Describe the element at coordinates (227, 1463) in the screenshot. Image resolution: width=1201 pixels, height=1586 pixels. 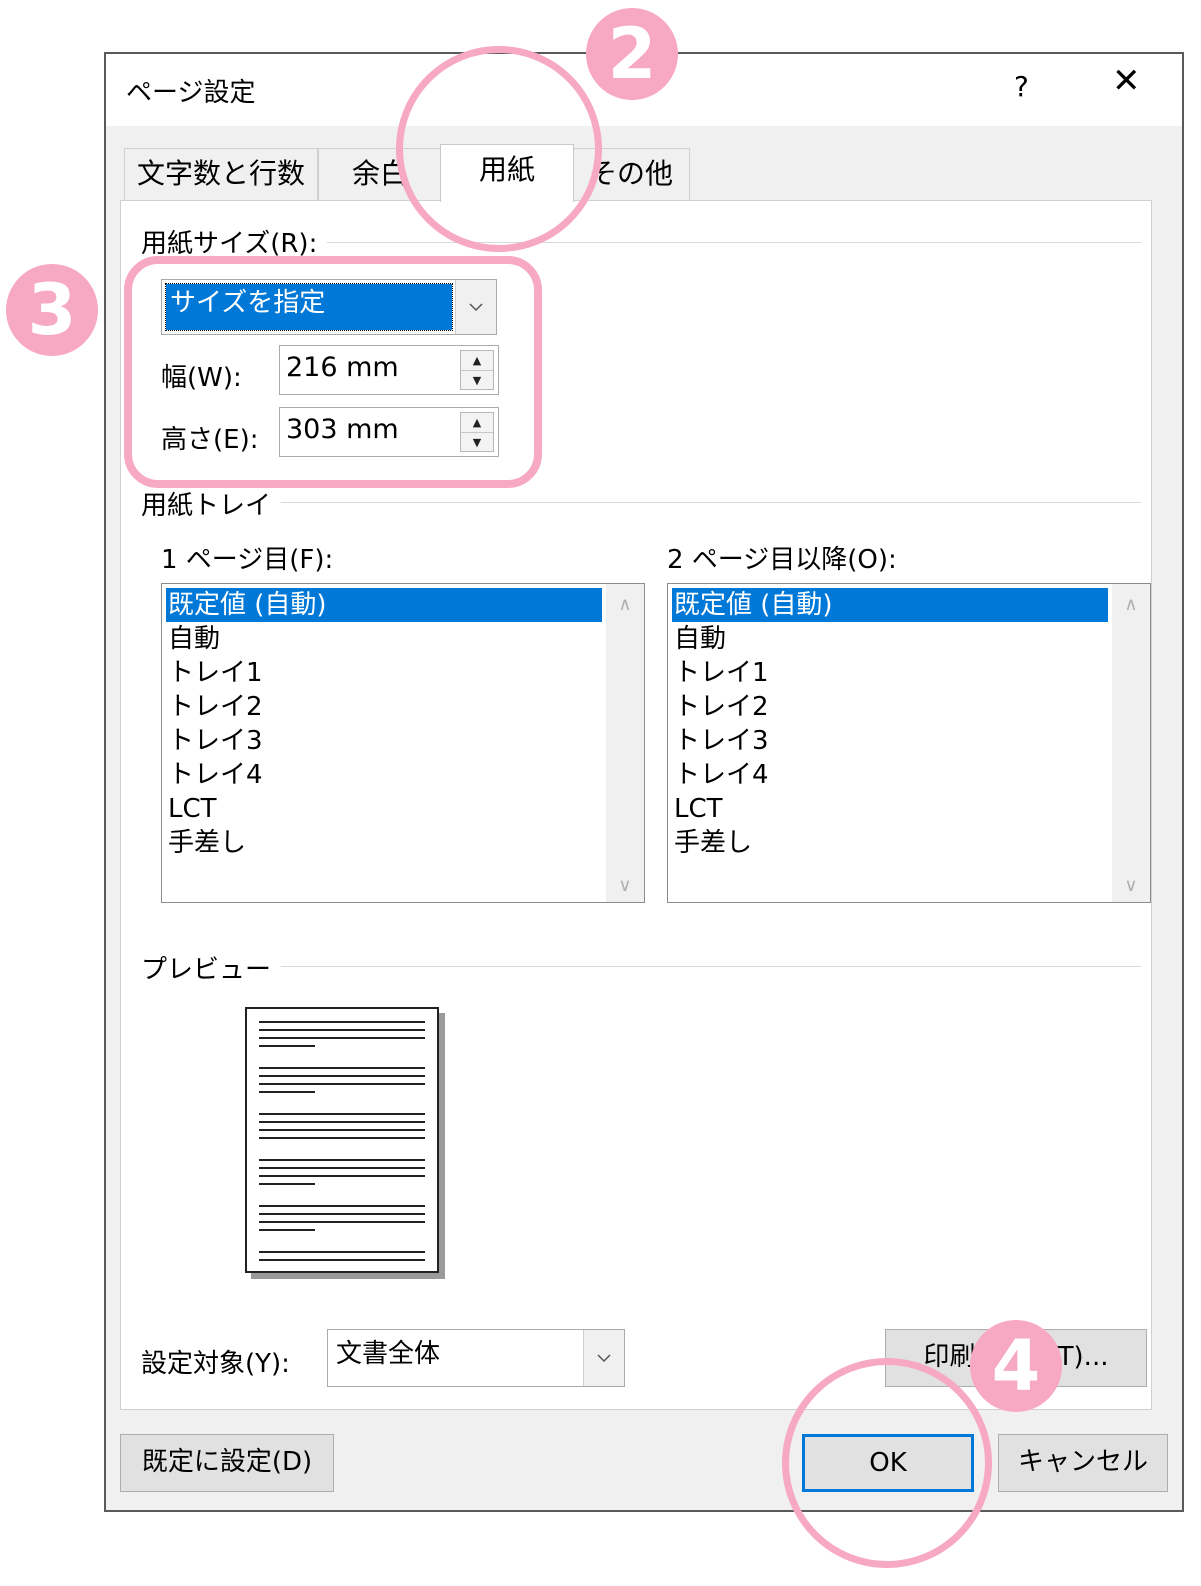
I see `set-default-button: 既定に設定(D)` at that location.